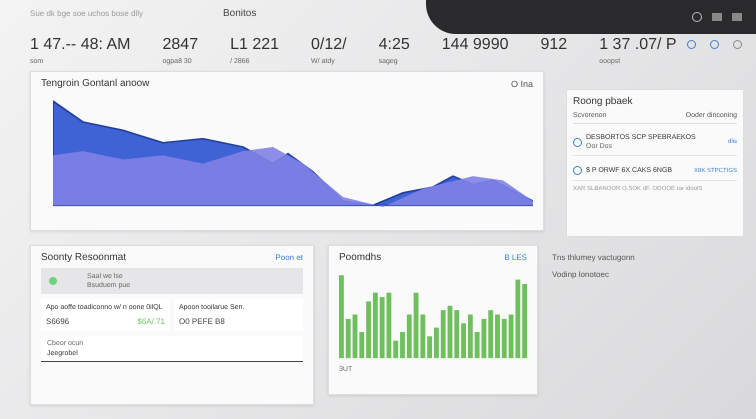  What do you see at coordinates (180, 45) in the screenshot?
I see `stat-value: 2847` at bounding box center [180, 45].